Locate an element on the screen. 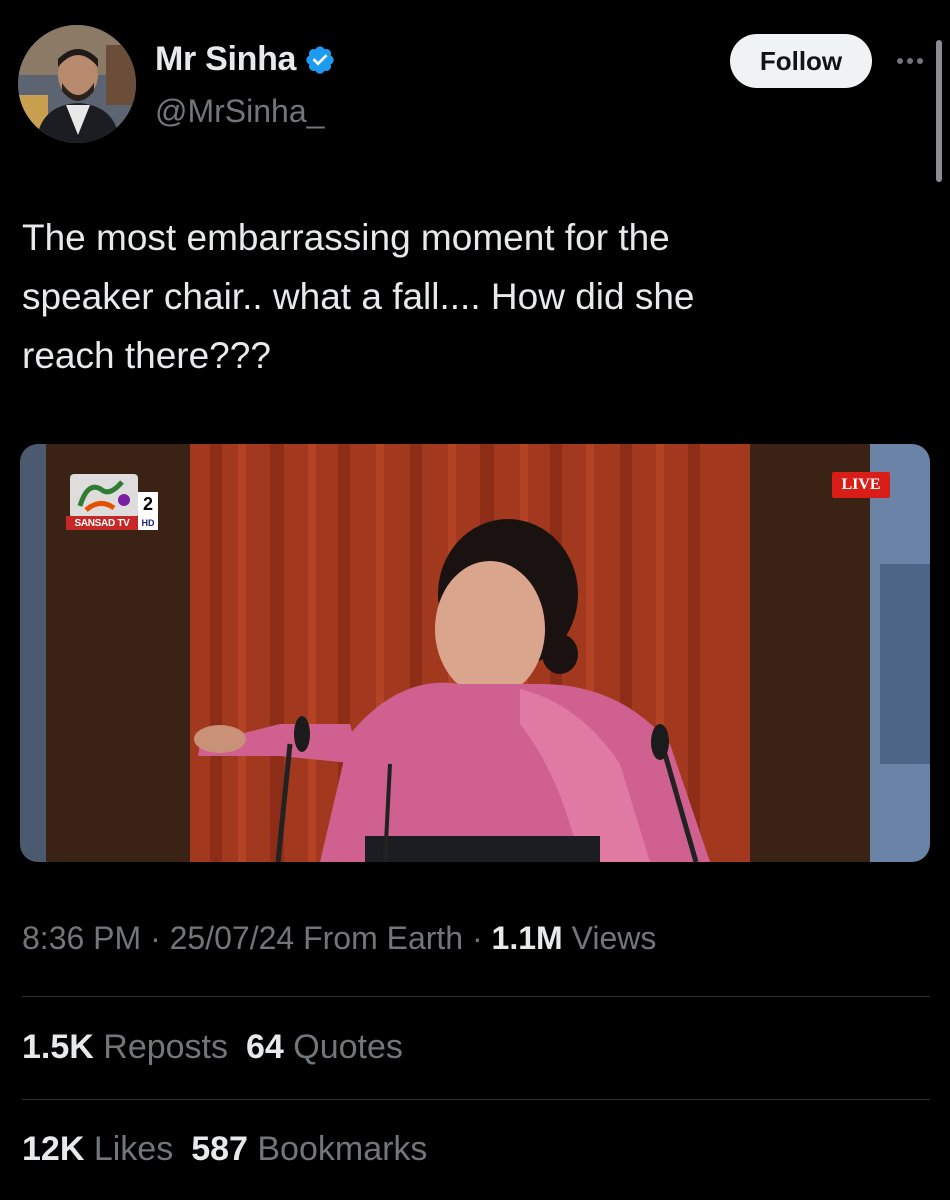 This screenshot has height=1200, width=950. tweet-date: 25/07/24 is located at coordinates (232, 938).